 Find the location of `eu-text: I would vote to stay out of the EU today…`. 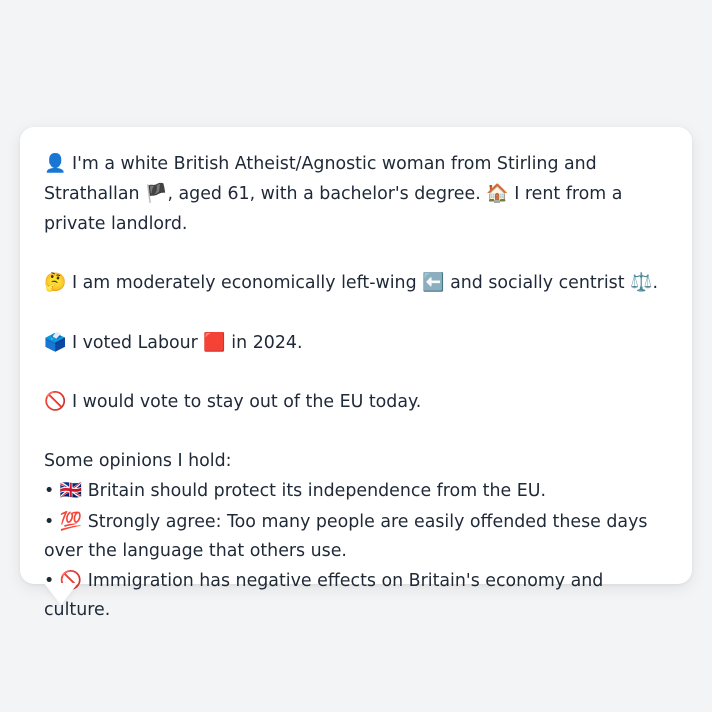

eu-text: I would vote to stay out of the EU today… is located at coordinates (244, 402).